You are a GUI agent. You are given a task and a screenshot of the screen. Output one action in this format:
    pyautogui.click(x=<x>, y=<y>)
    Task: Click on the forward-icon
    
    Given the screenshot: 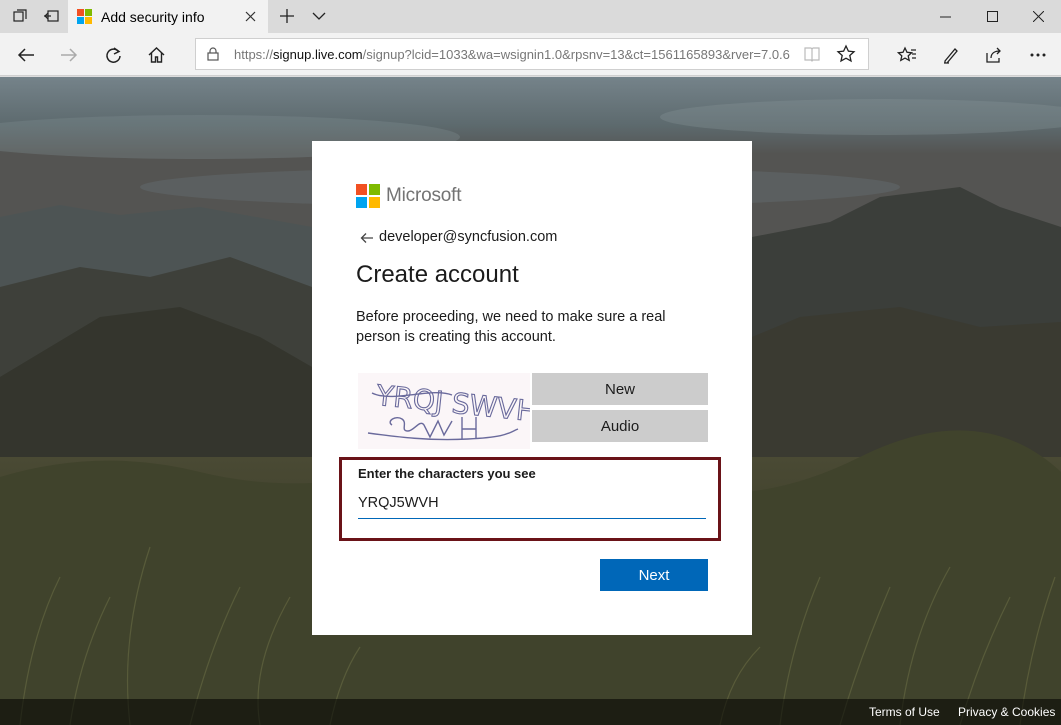 What is the action you would take?
    pyautogui.click(x=69, y=55)
    